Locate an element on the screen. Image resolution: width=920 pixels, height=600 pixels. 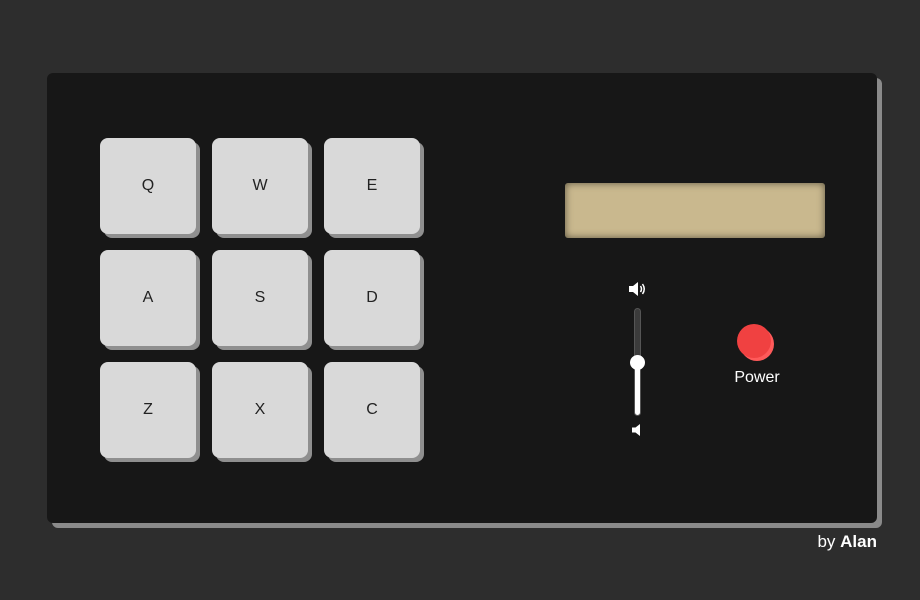
drum-pad-d: D is located at coordinates (372, 298).